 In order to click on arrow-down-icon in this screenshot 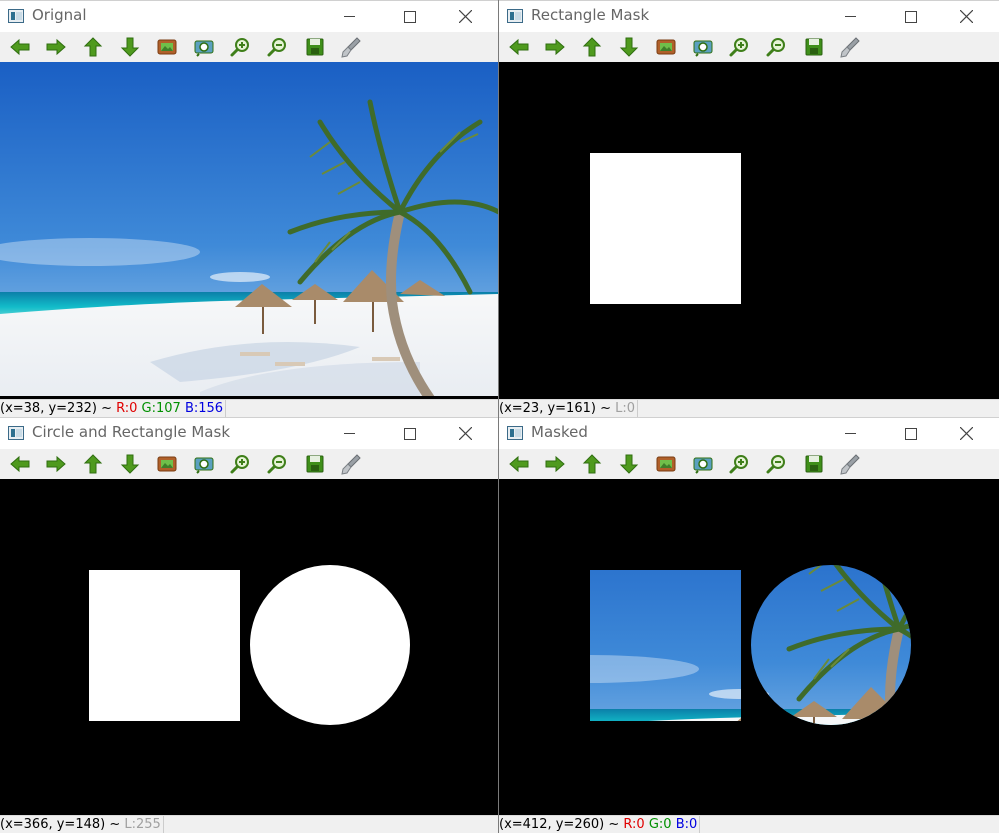, I will do `click(130, 464)`.